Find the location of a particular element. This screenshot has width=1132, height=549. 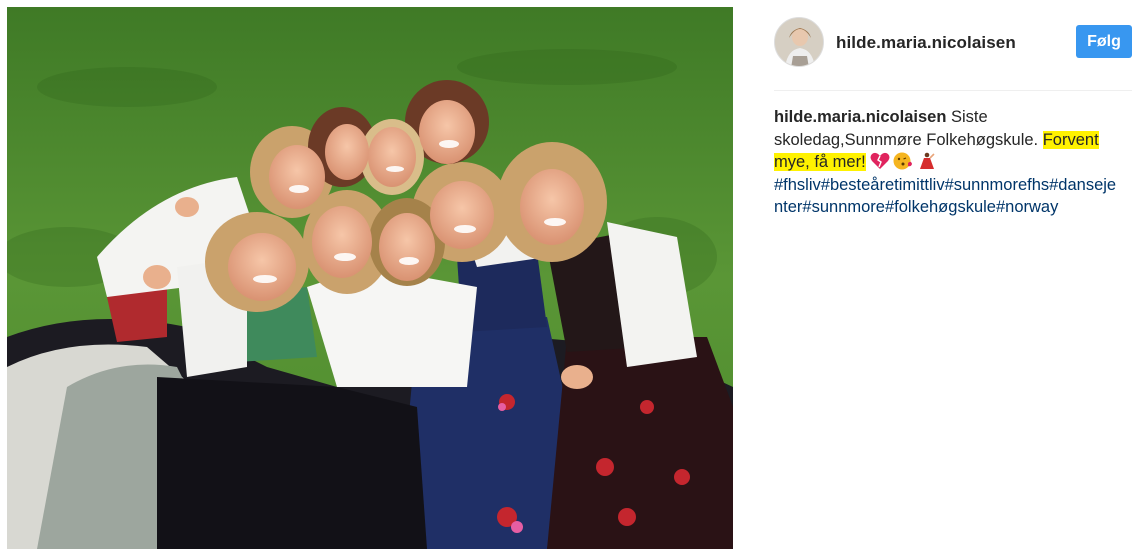

avatar-image is located at coordinates (799, 42).